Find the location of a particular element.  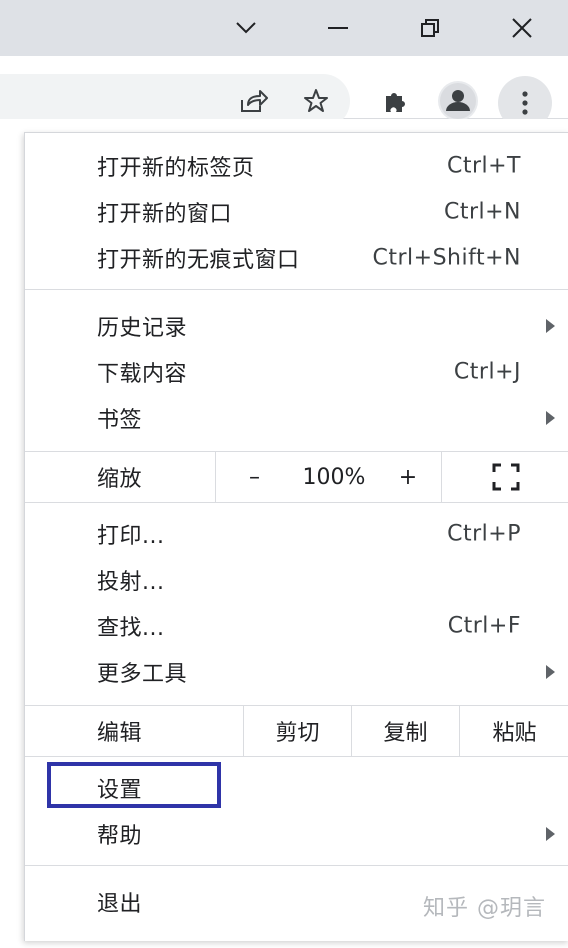

edit-row: 编辑 剪切 复制 粘贴 is located at coordinates (296, 731).